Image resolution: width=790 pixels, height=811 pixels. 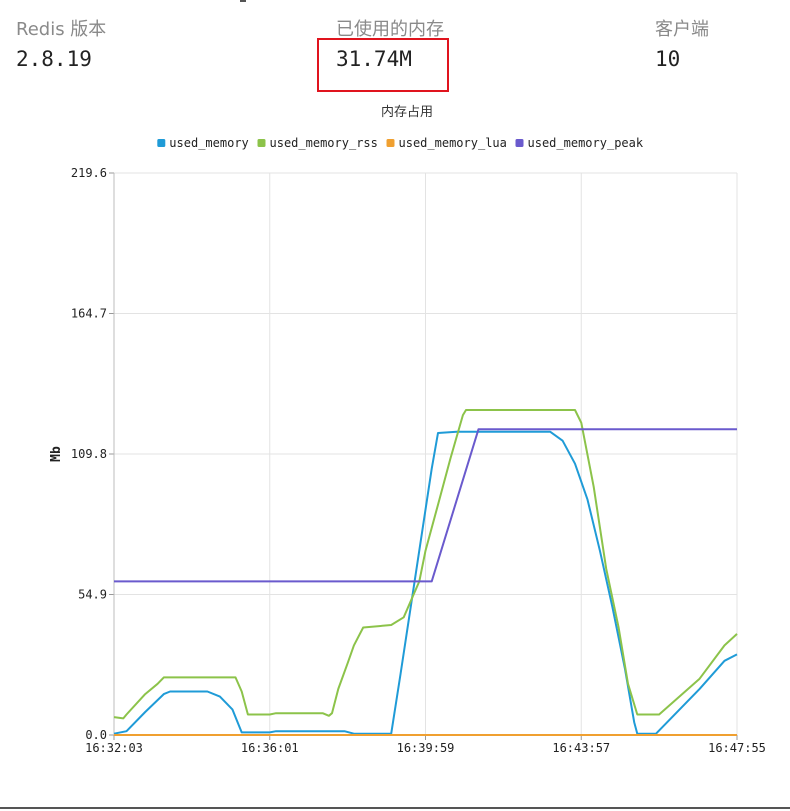 What do you see at coordinates (89, 173) in the screenshot?
I see `y-tick-label: 219.6` at bounding box center [89, 173].